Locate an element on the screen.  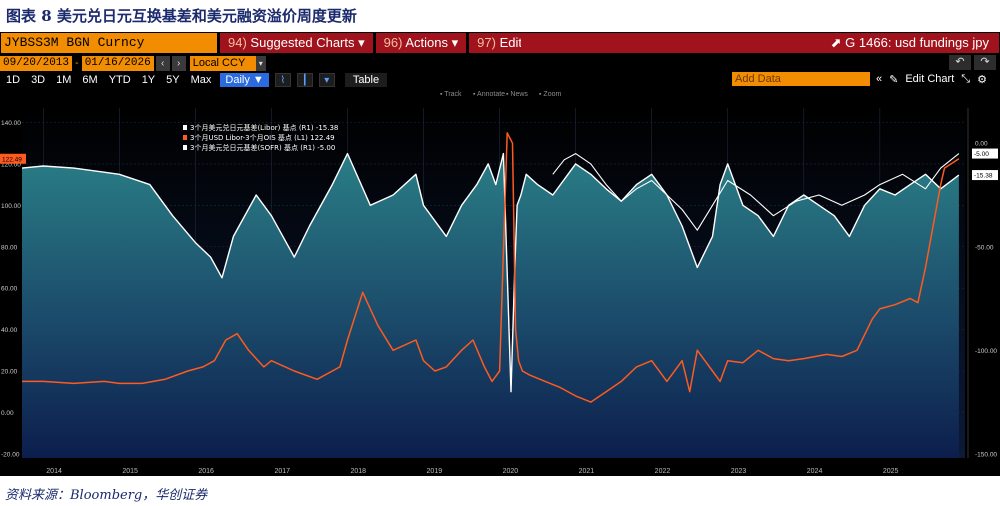
chevron-down-icon: ▼ is located at coordinates (258, 79).